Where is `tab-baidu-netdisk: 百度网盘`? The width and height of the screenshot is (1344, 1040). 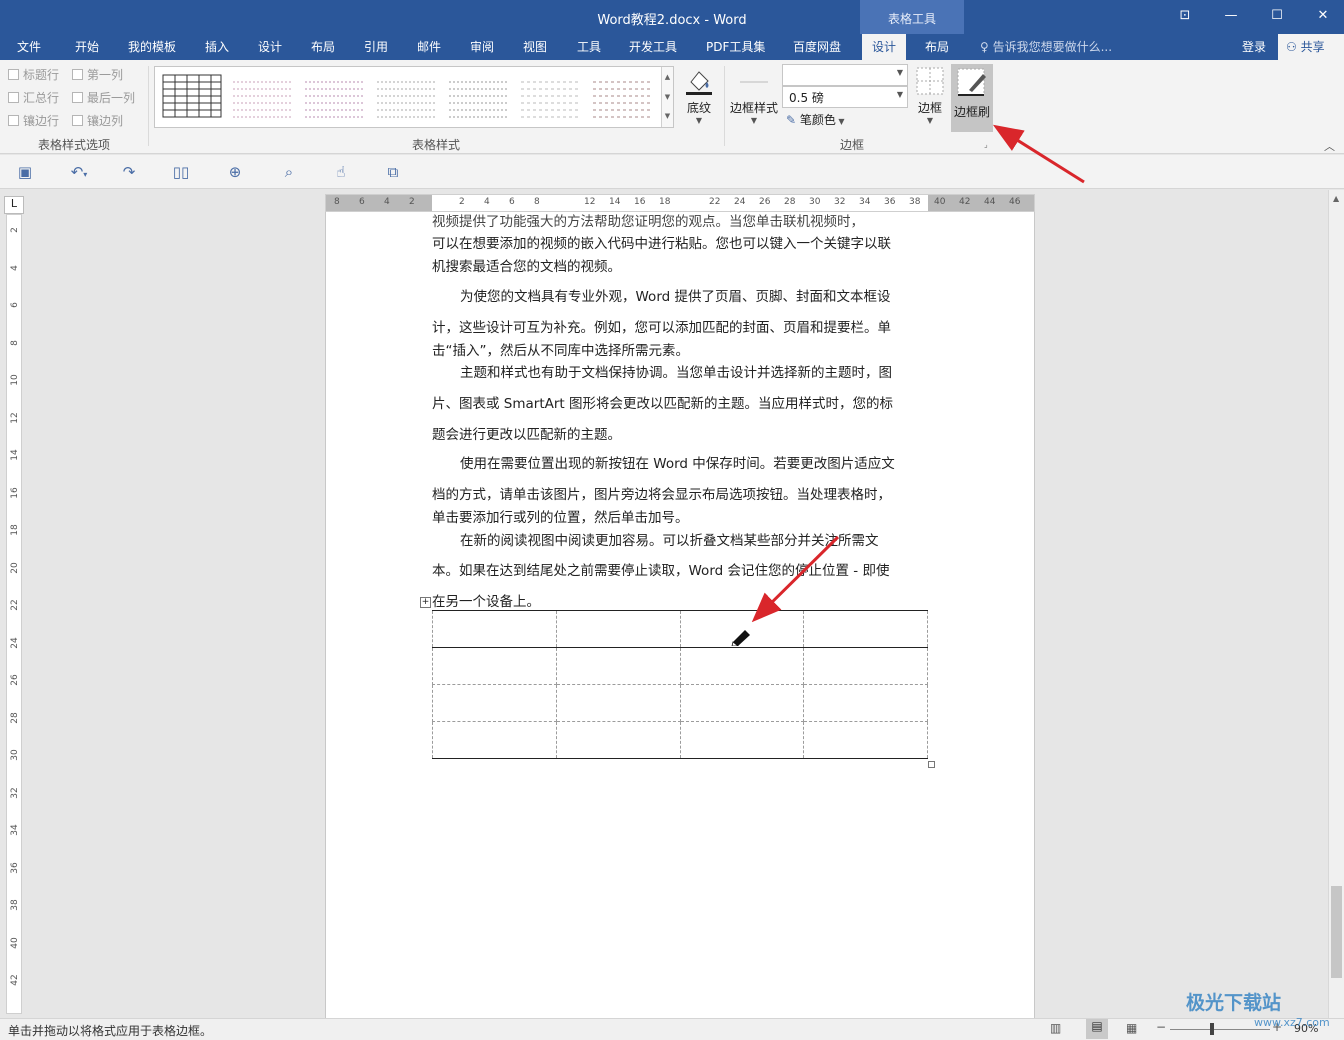 tab-baidu-netdisk: 百度网盘 is located at coordinates (817, 46).